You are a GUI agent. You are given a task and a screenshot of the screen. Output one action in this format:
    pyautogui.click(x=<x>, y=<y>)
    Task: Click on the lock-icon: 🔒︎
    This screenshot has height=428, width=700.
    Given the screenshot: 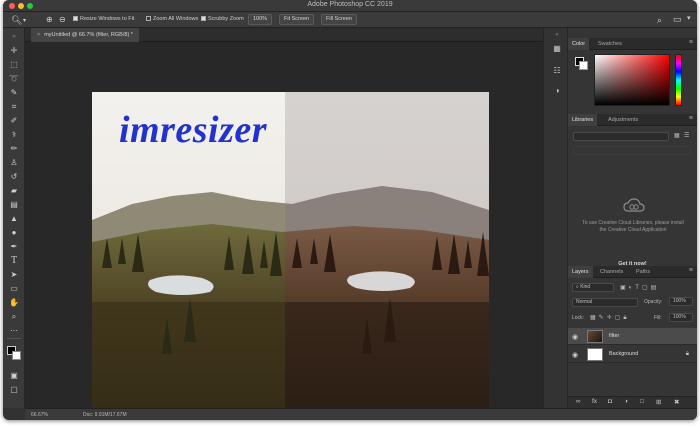 What is the action you would take?
    pyautogui.click(x=687, y=354)
    